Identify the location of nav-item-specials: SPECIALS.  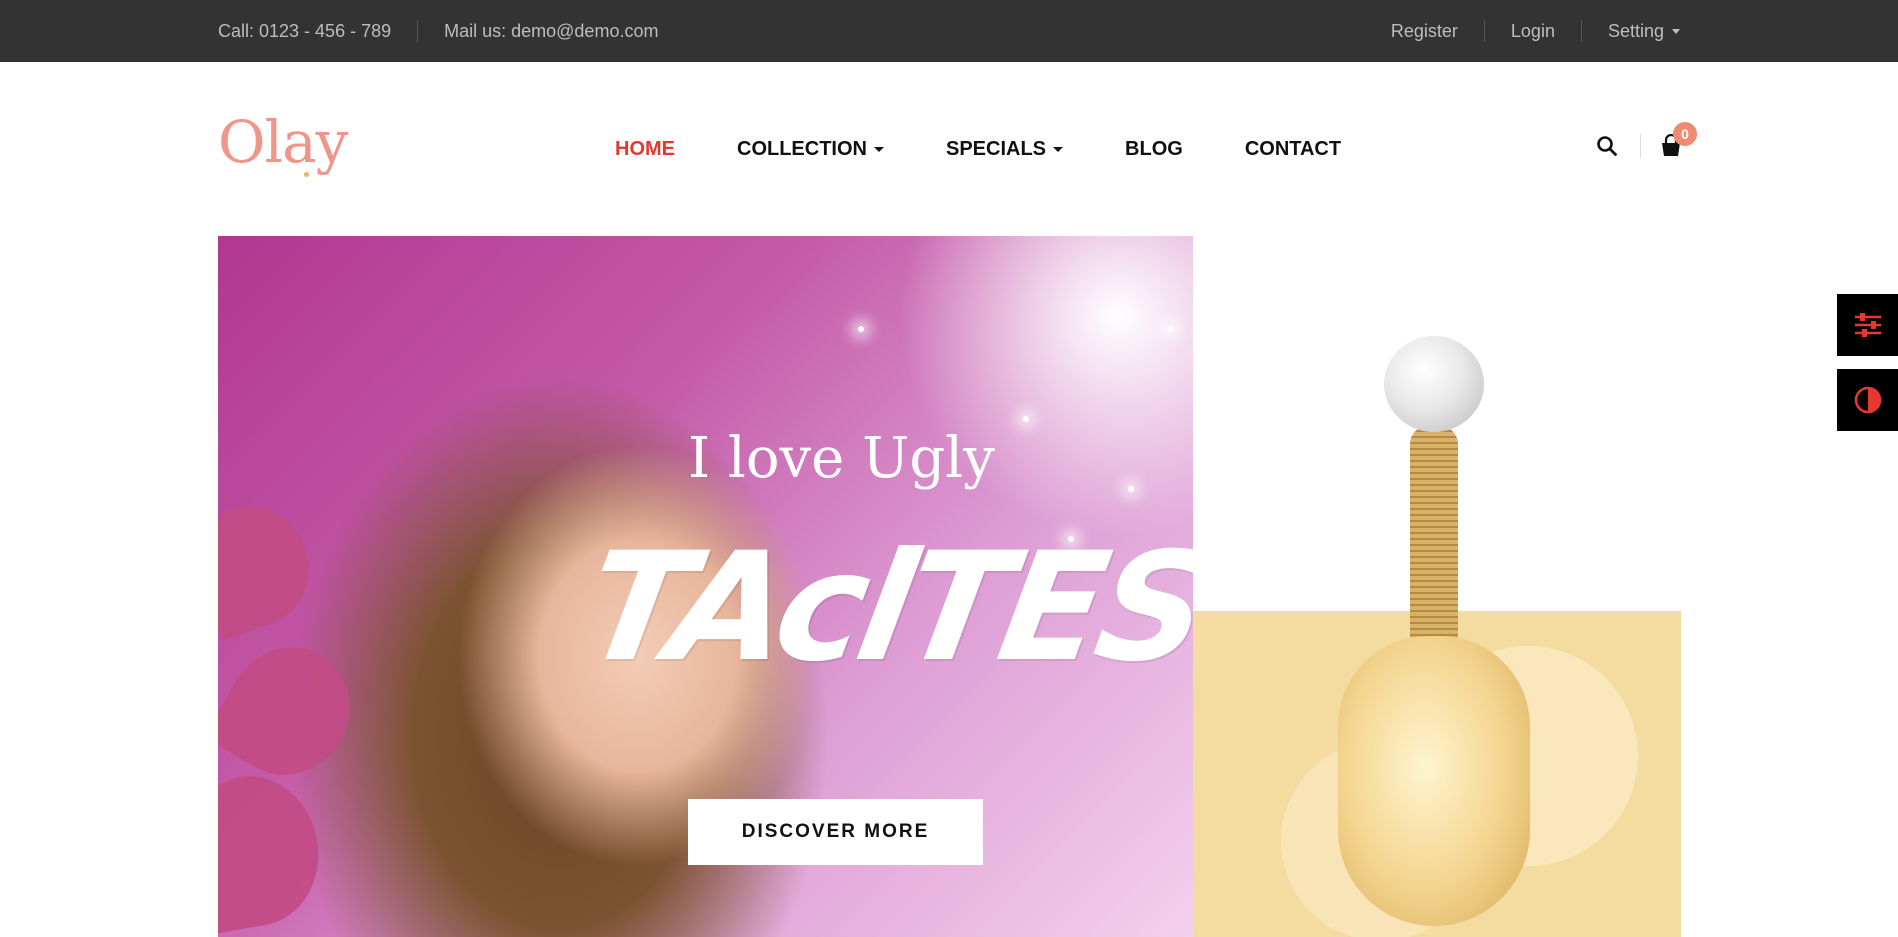
(1005, 149).